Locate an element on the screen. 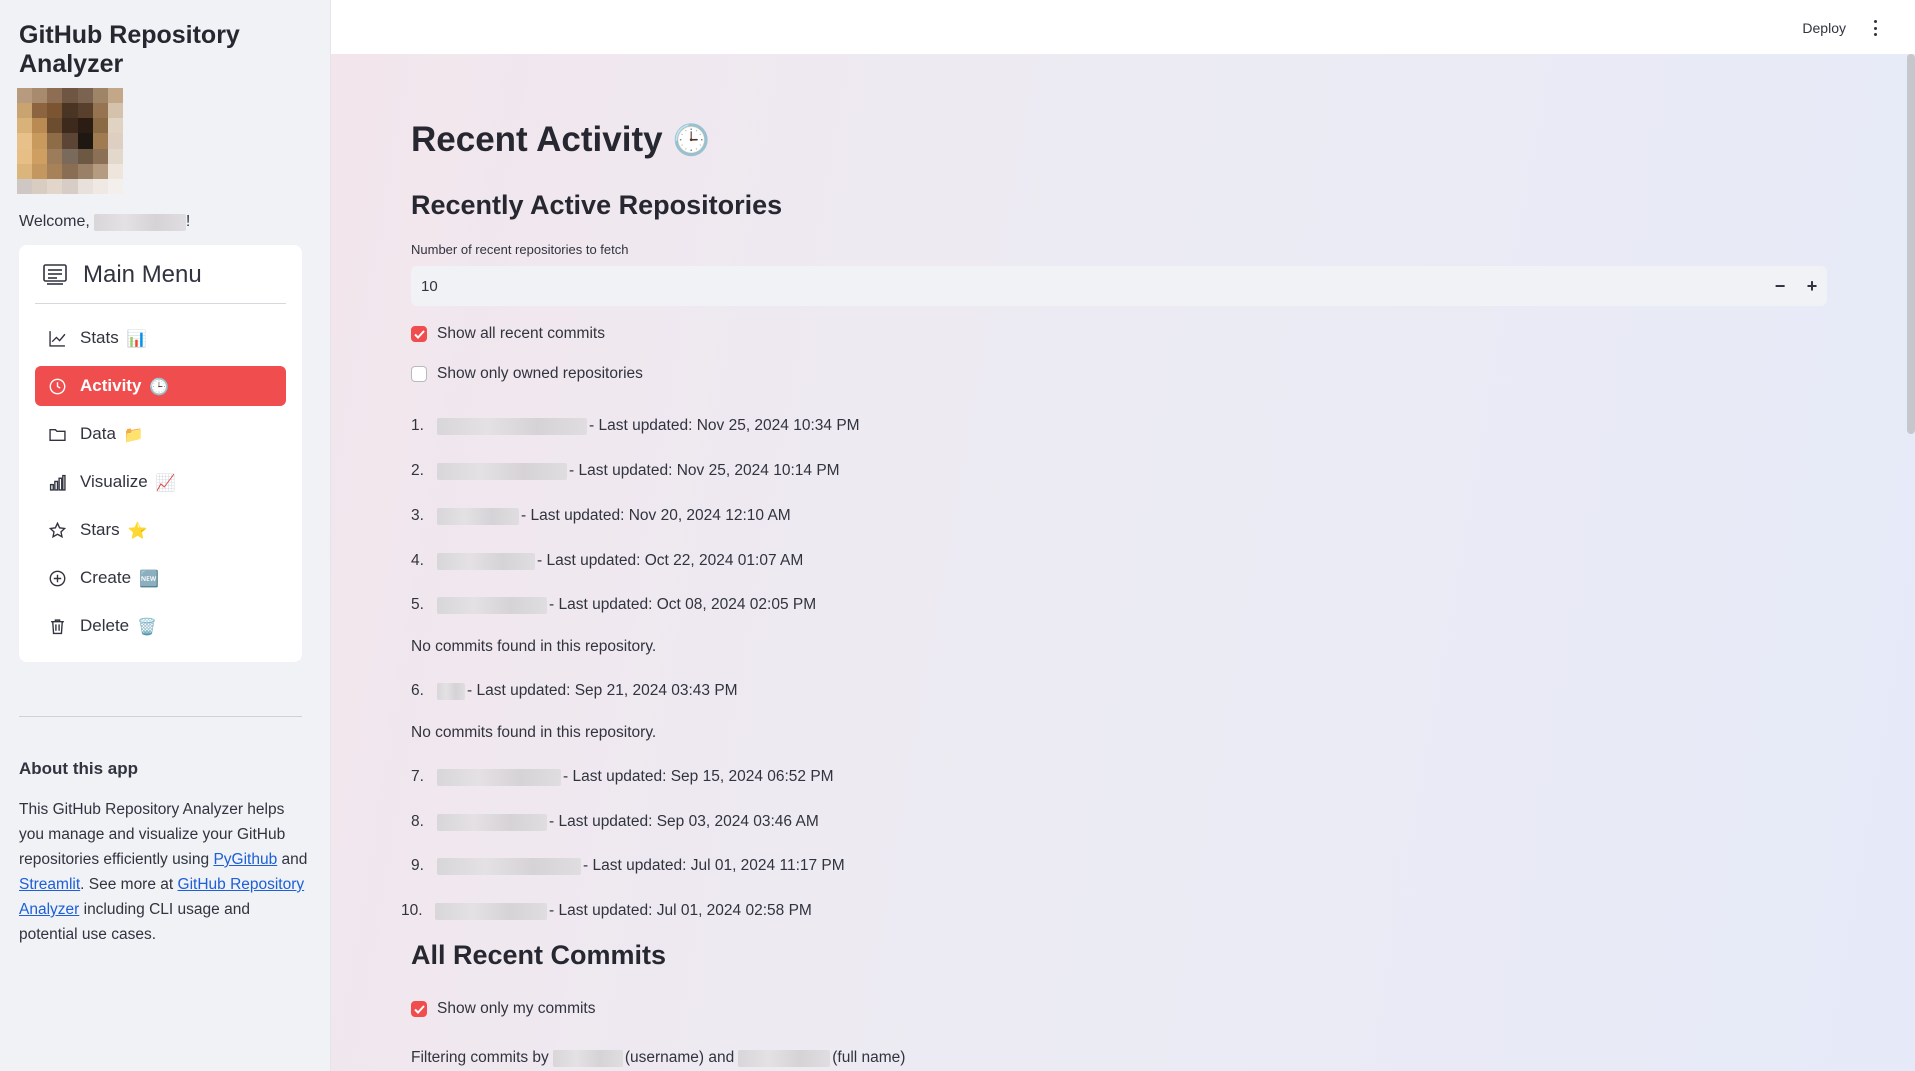 This screenshot has height=1071, width=1915. menu-item-stats: Stats 📊 is located at coordinates (160, 338).